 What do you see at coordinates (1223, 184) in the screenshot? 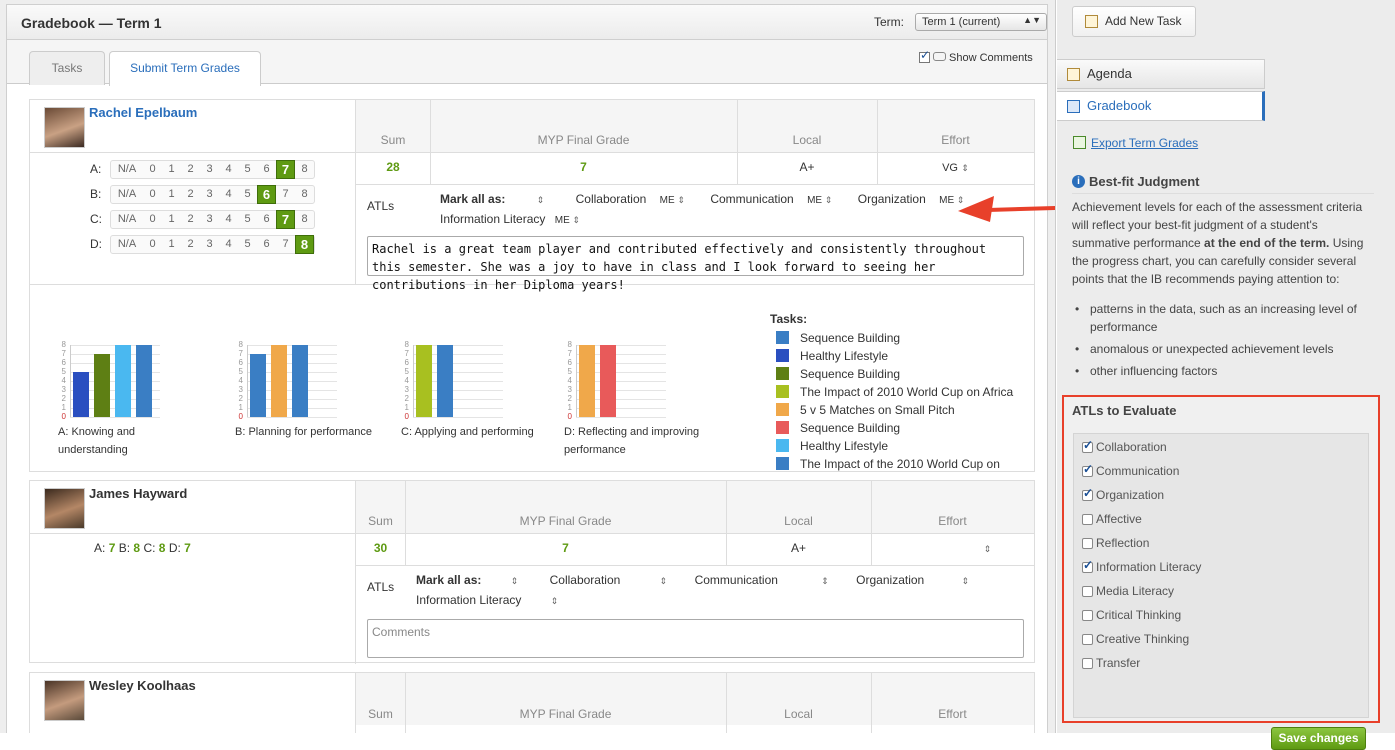
I see `best-fit-judgment-heading: i Best-fit Judgment` at bounding box center [1223, 184].